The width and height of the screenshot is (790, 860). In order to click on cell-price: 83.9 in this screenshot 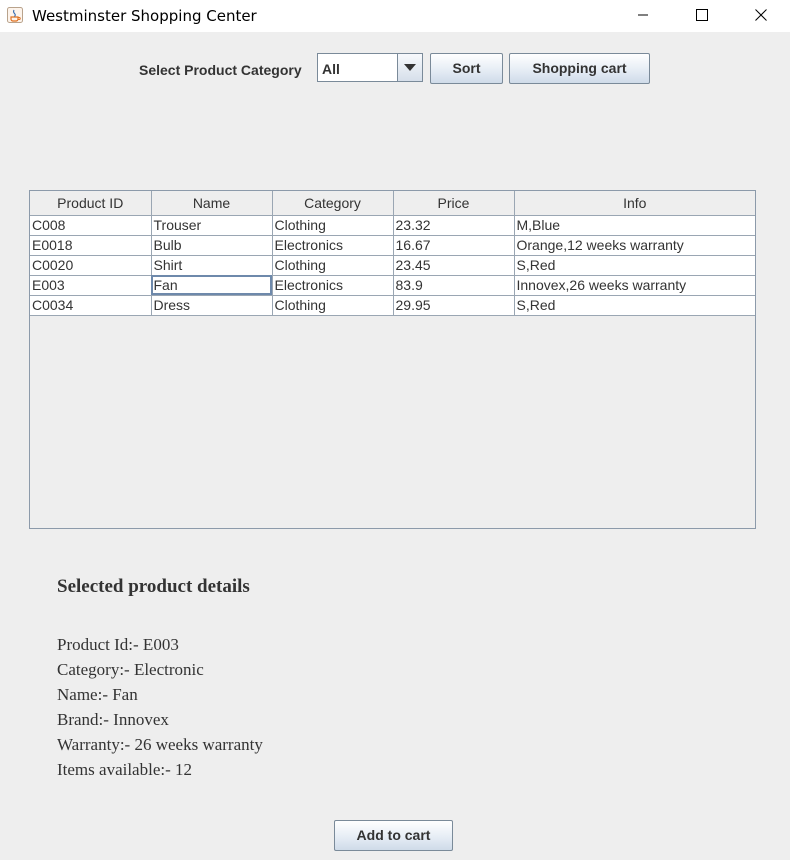, I will do `click(454, 285)`.